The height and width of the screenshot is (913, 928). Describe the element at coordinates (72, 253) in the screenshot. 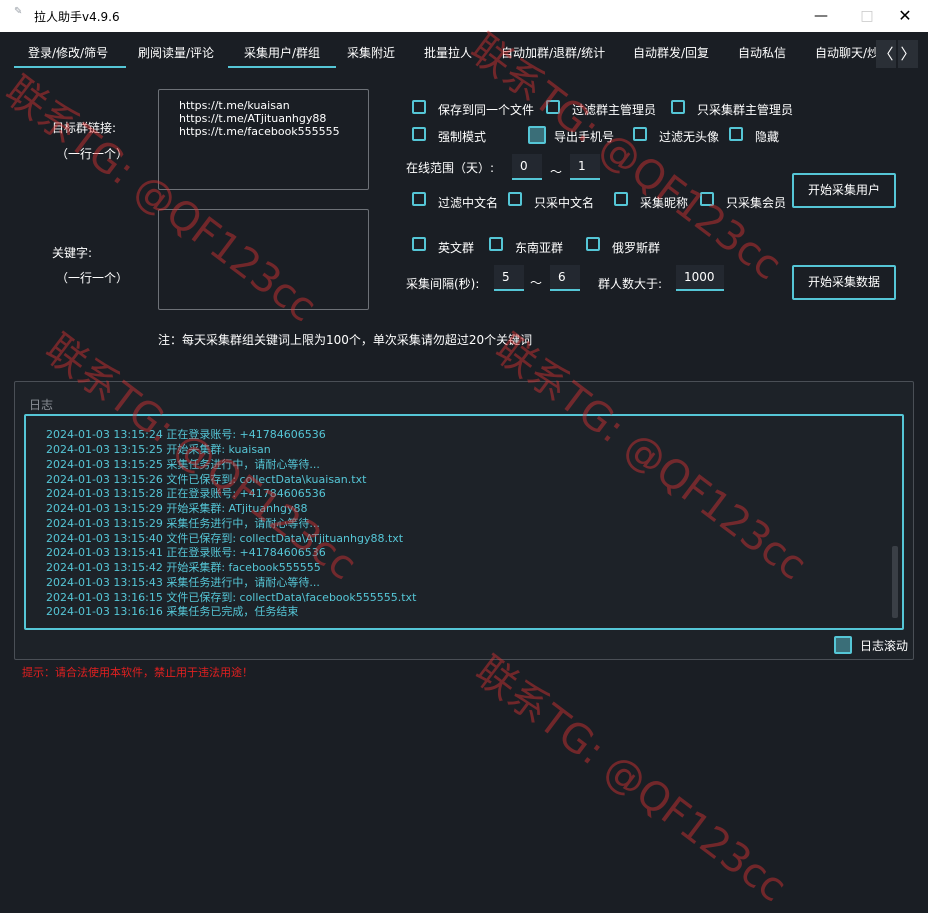

I see `keyword-label: 关键字:` at that location.